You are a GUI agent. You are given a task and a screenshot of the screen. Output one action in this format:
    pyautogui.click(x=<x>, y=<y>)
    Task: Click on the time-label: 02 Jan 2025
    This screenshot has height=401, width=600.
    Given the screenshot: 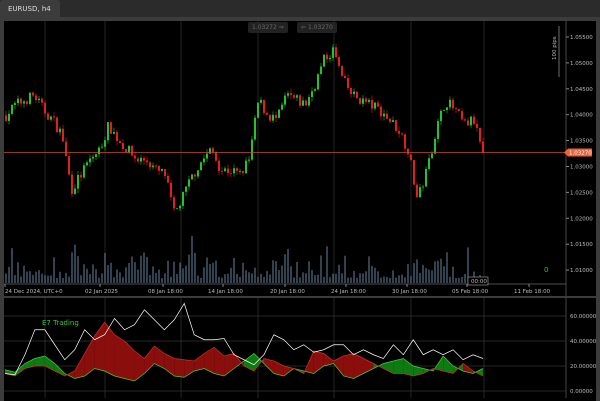 What is the action you would take?
    pyautogui.click(x=101, y=292)
    